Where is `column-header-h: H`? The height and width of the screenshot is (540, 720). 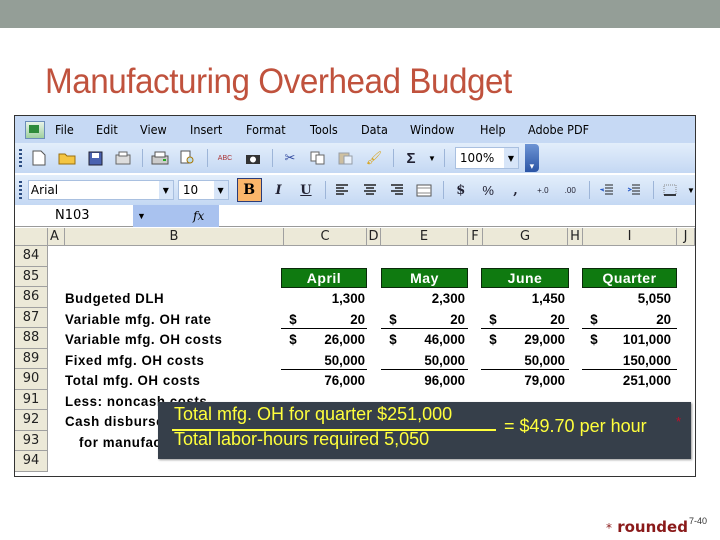 column-header-h: H is located at coordinates (575, 237).